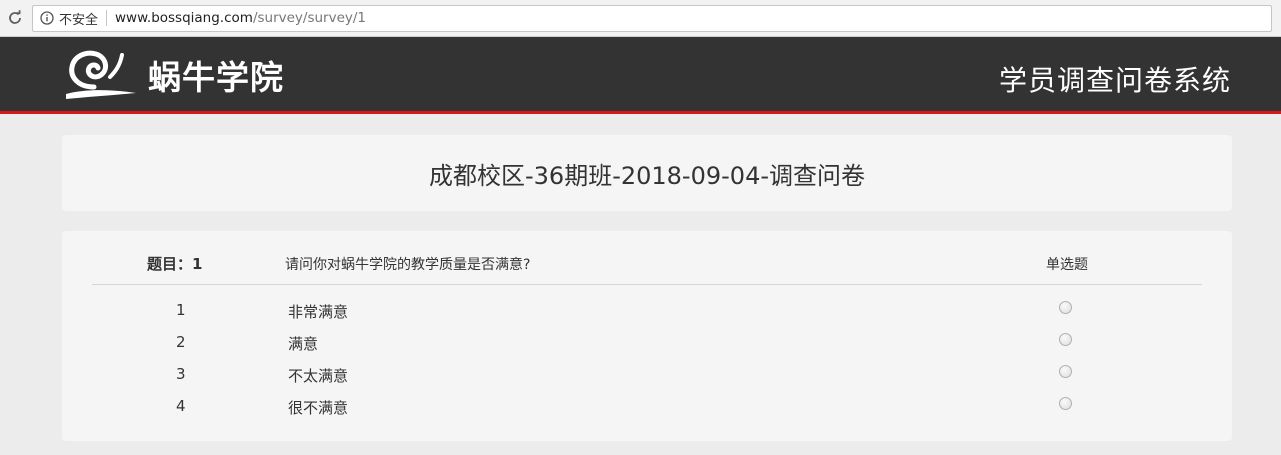 This screenshot has width=1281, height=455. I want to click on option-row: 3 不太满意, so click(647, 373).